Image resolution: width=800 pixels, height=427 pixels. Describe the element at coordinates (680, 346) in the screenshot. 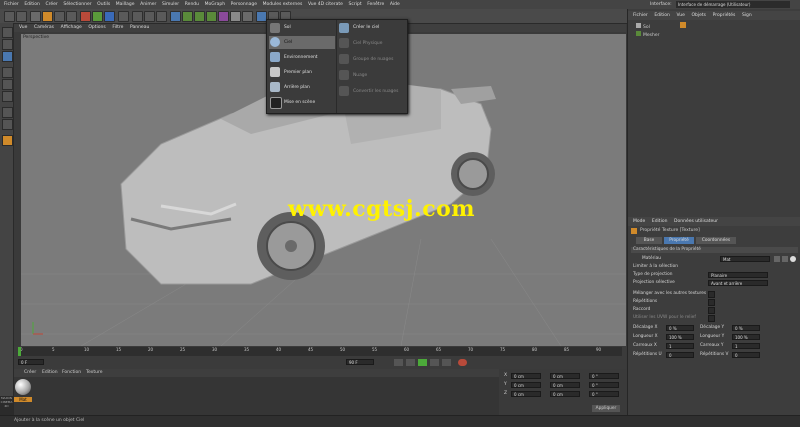

I see `tiles-x-field: 1` at that location.